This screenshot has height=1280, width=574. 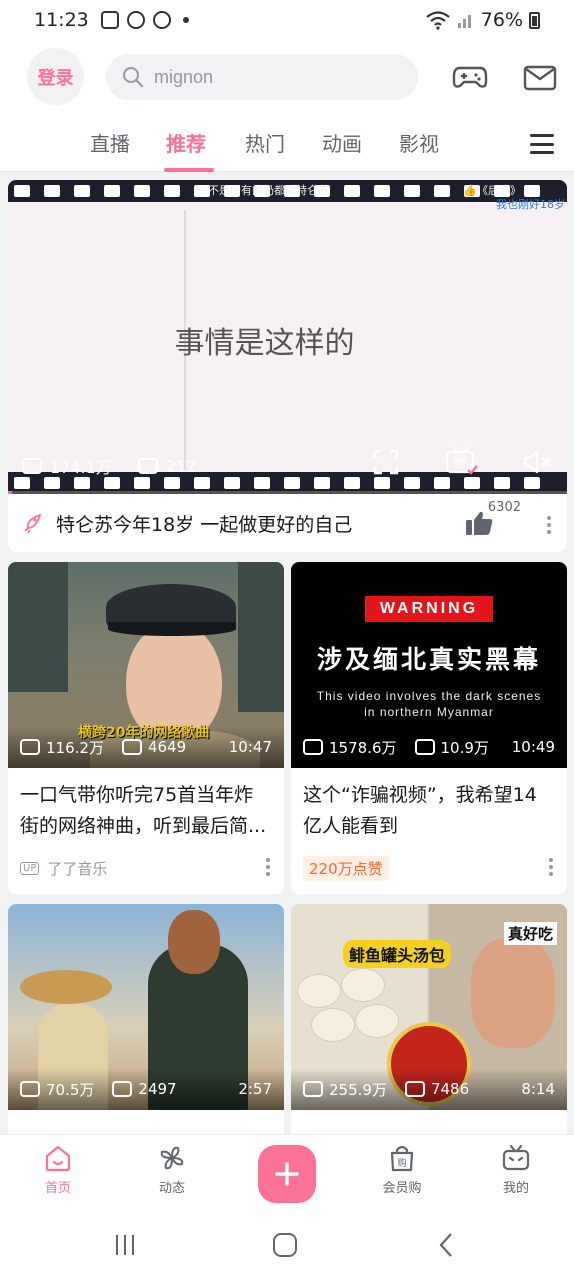 What do you see at coordinates (181, 466) in the screenshot?
I see `hero-danmaku-count: 212` at bounding box center [181, 466].